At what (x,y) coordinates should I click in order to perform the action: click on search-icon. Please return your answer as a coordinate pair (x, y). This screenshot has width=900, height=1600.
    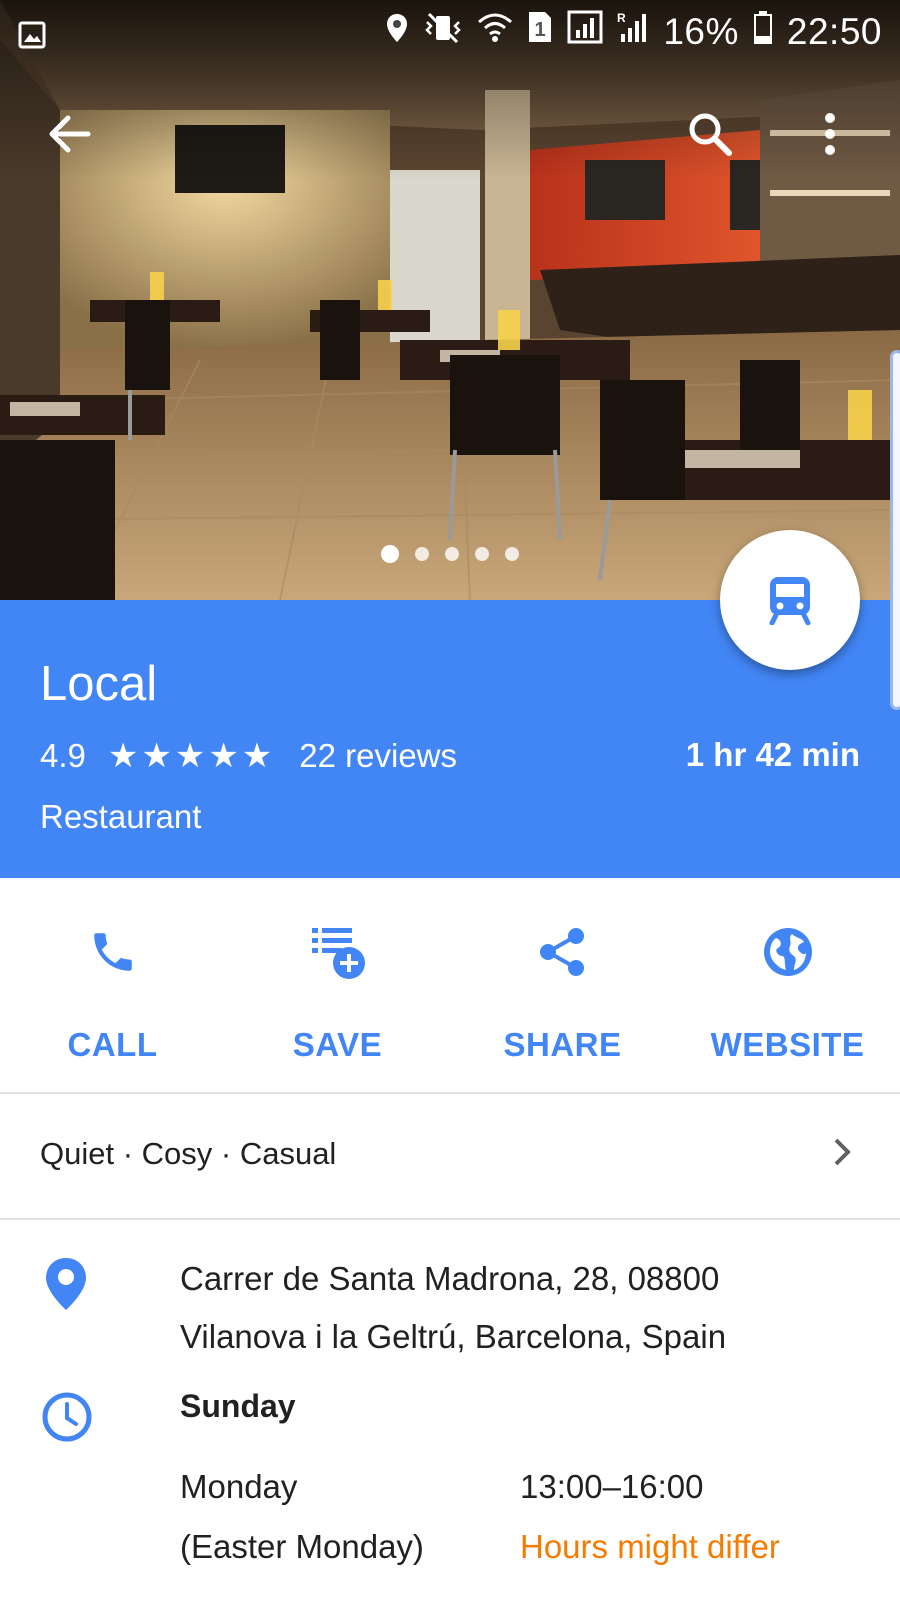
    Looking at the image, I should click on (710, 134).